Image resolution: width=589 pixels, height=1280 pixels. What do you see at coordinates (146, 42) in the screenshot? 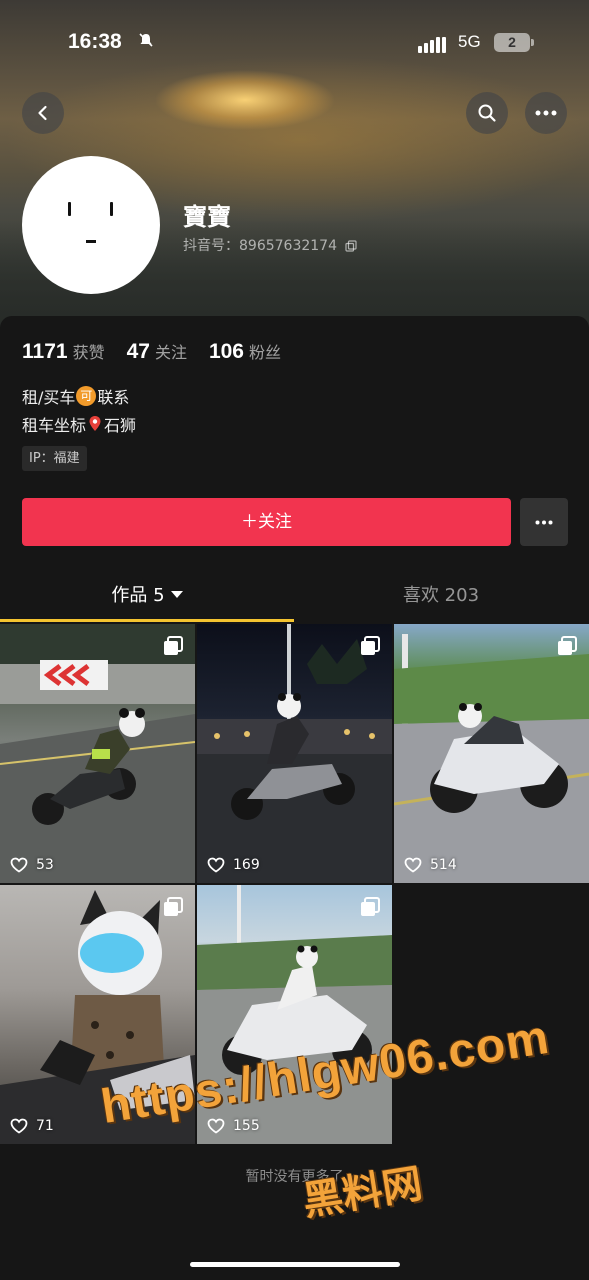
I see `bell-mute-icon` at bounding box center [146, 42].